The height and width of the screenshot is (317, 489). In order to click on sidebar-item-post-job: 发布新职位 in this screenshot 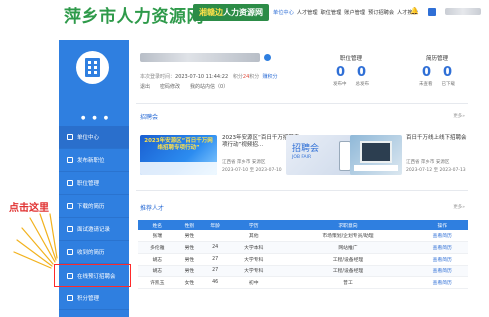, I will do `click(94, 160)`.